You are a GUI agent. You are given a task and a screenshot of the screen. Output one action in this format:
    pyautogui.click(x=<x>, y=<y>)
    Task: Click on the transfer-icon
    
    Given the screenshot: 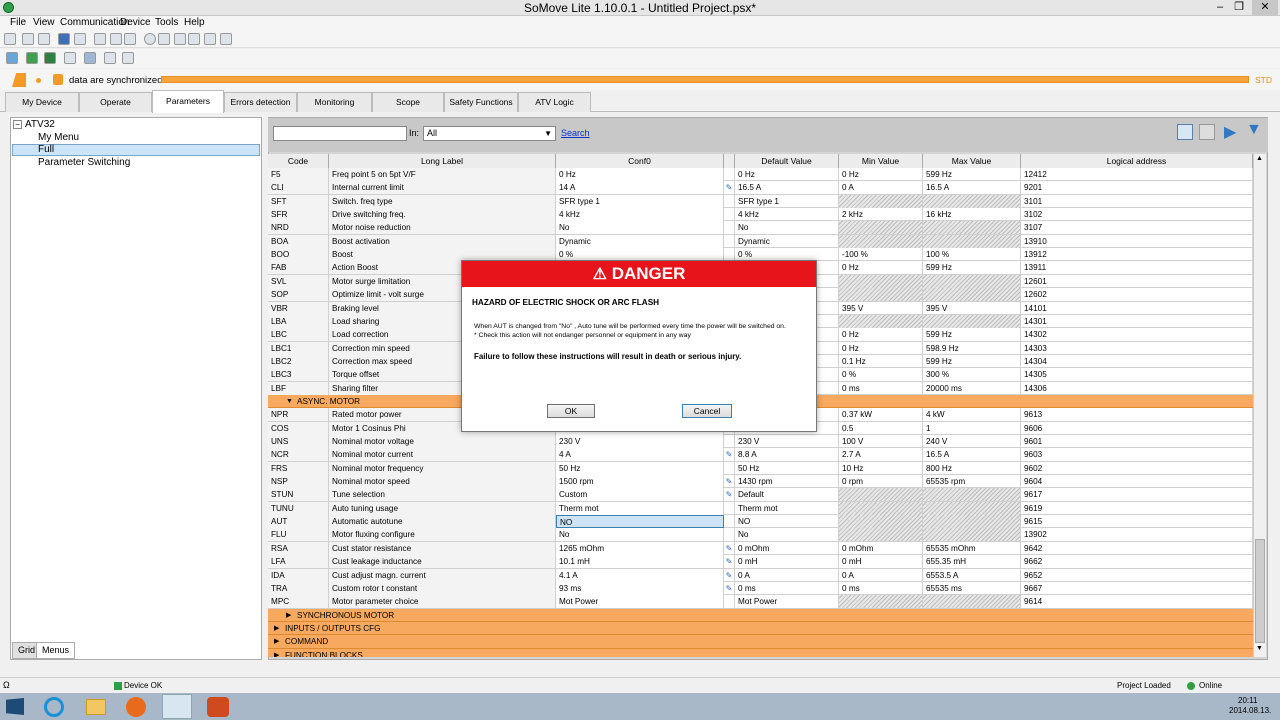 What is the action you would take?
    pyautogui.click(x=210, y=39)
    